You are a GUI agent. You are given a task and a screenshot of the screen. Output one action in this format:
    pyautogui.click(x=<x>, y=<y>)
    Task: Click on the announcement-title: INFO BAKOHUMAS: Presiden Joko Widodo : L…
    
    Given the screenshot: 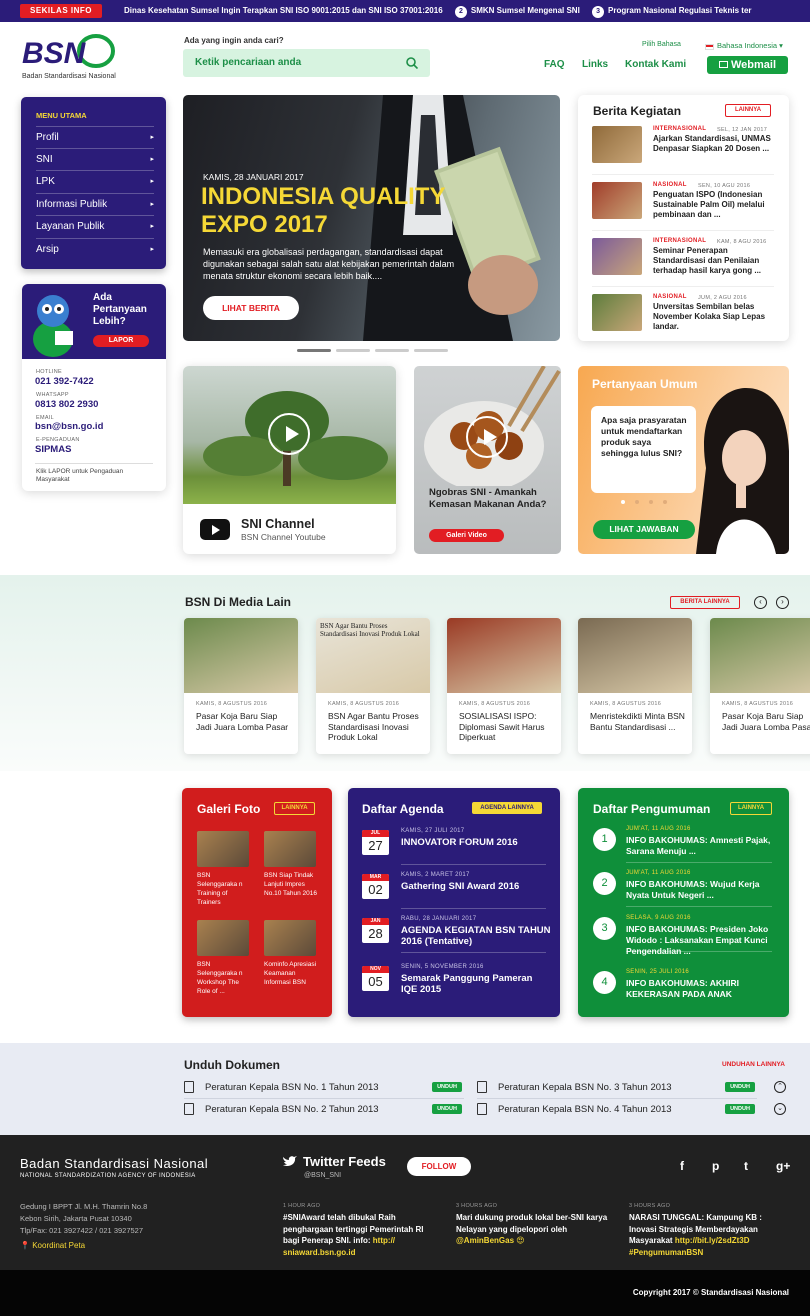 What is the action you would take?
    pyautogui.click(x=701, y=940)
    